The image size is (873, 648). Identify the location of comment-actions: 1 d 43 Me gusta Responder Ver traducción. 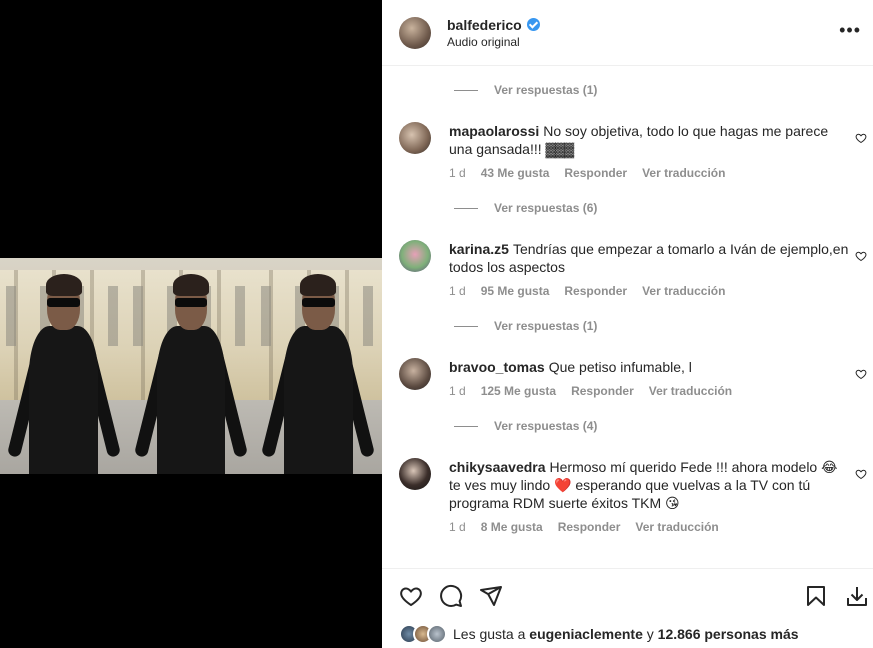
(587, 173).